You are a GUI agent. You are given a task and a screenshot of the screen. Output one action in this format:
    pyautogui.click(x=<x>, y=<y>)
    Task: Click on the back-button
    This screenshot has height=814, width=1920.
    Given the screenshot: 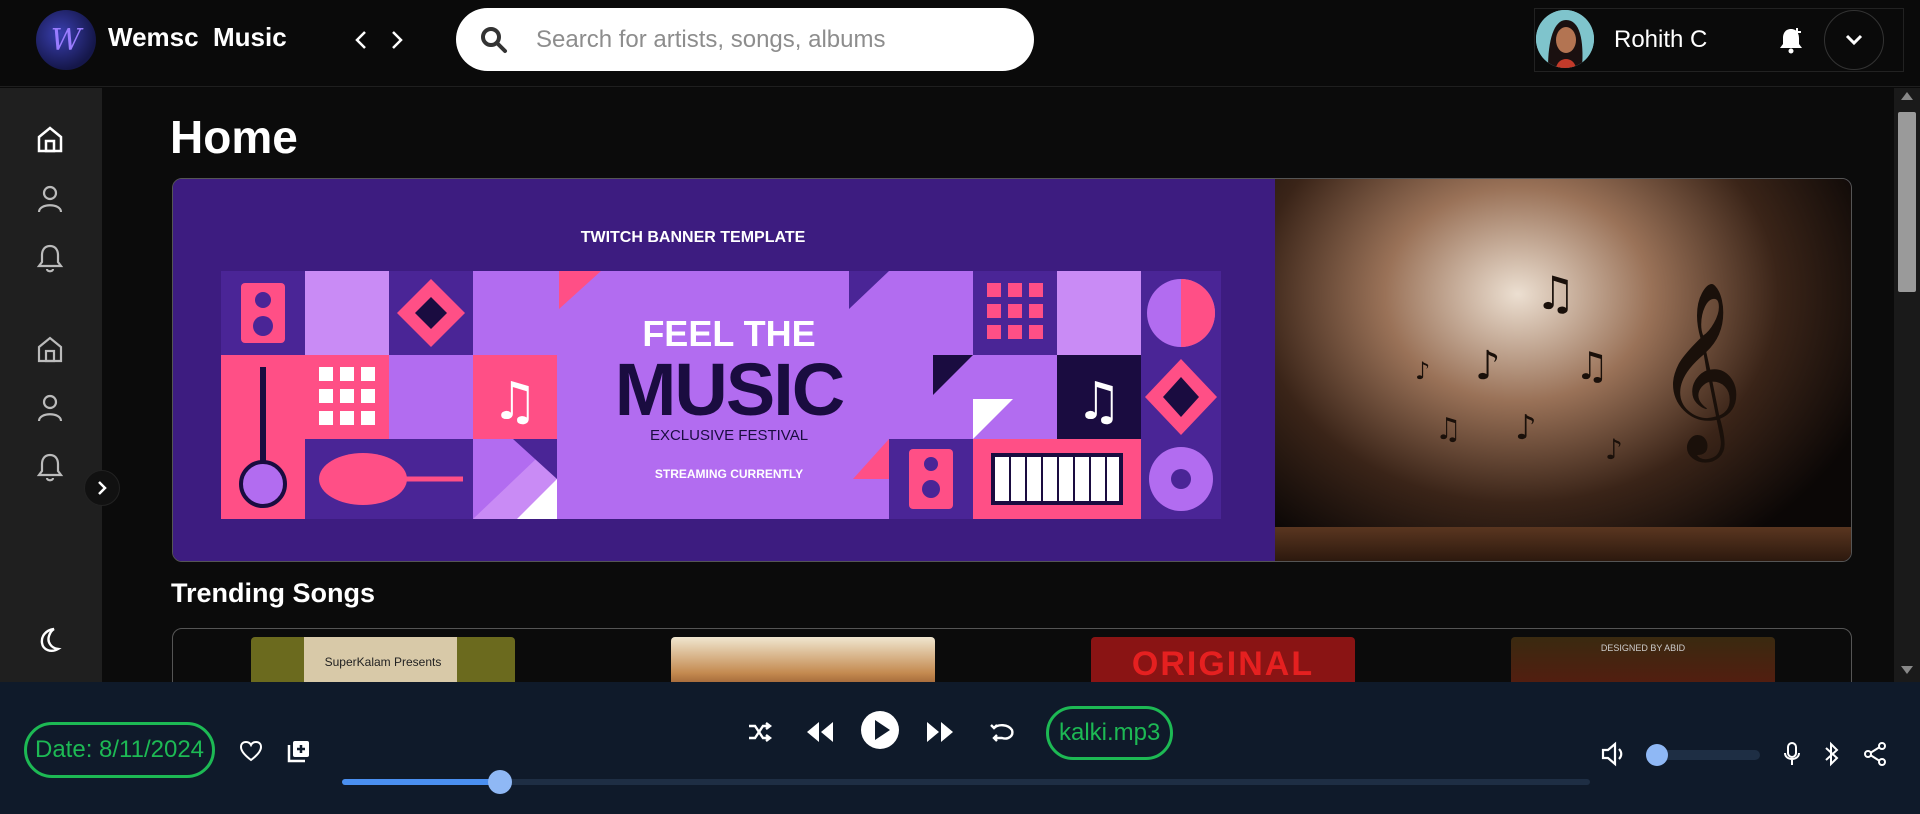 What is the action you would take?
    pyautogui.click(x=361, y=40)
    